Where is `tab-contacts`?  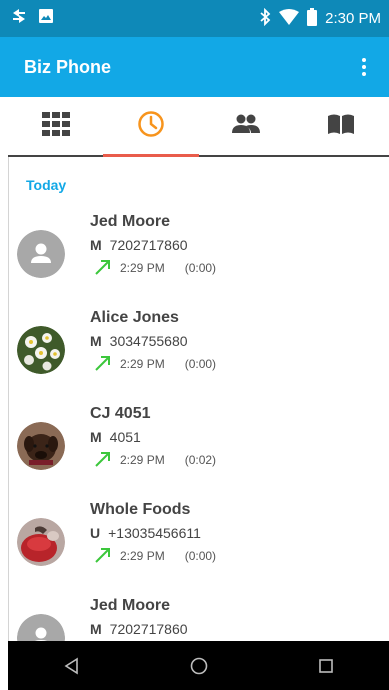
tab-contacts is located at coordinates (246, 126).